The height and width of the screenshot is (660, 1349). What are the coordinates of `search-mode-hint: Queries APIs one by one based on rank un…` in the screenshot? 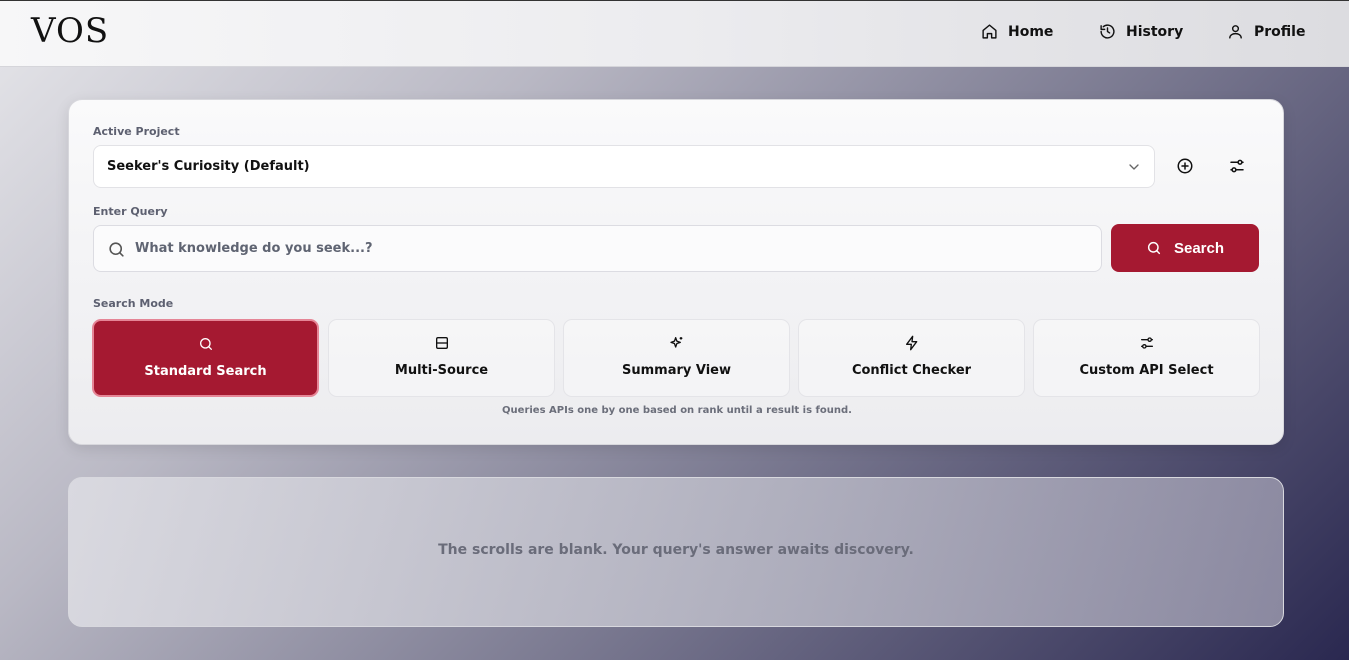 It's located at (677, 410).